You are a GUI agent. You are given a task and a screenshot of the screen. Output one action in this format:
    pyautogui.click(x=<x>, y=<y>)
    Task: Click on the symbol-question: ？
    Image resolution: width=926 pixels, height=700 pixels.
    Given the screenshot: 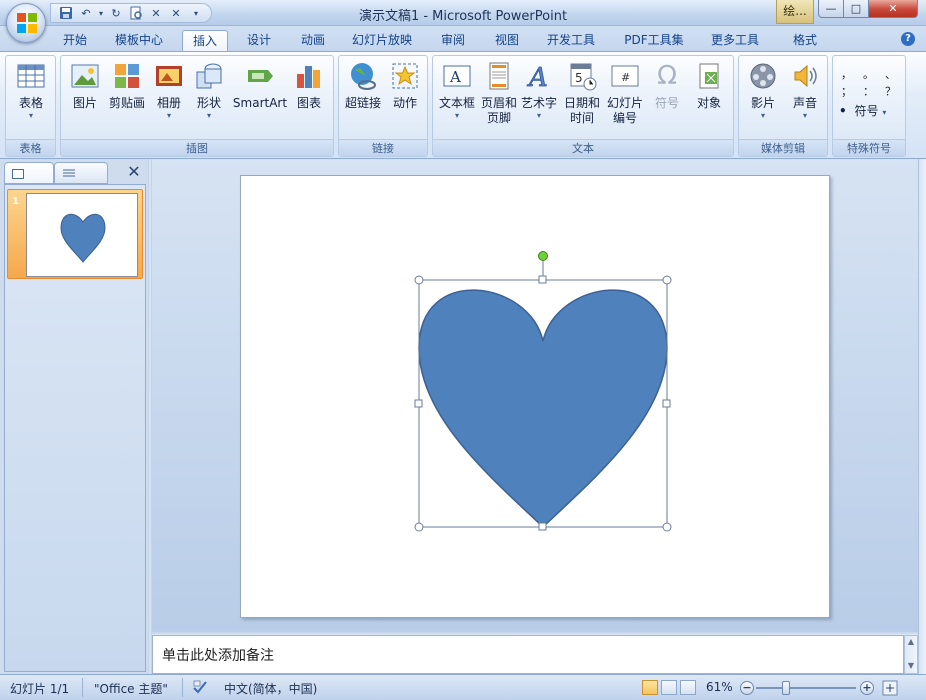 What is the action you would take?
    pyautogui.click(x=890, y=91)
    